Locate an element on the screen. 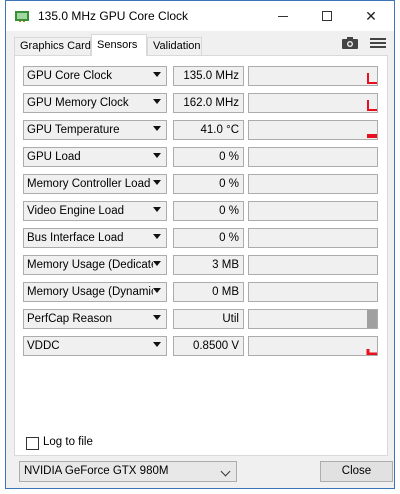 The image size is (400, 494). minimize-icon is located at coordinates (283, 16).